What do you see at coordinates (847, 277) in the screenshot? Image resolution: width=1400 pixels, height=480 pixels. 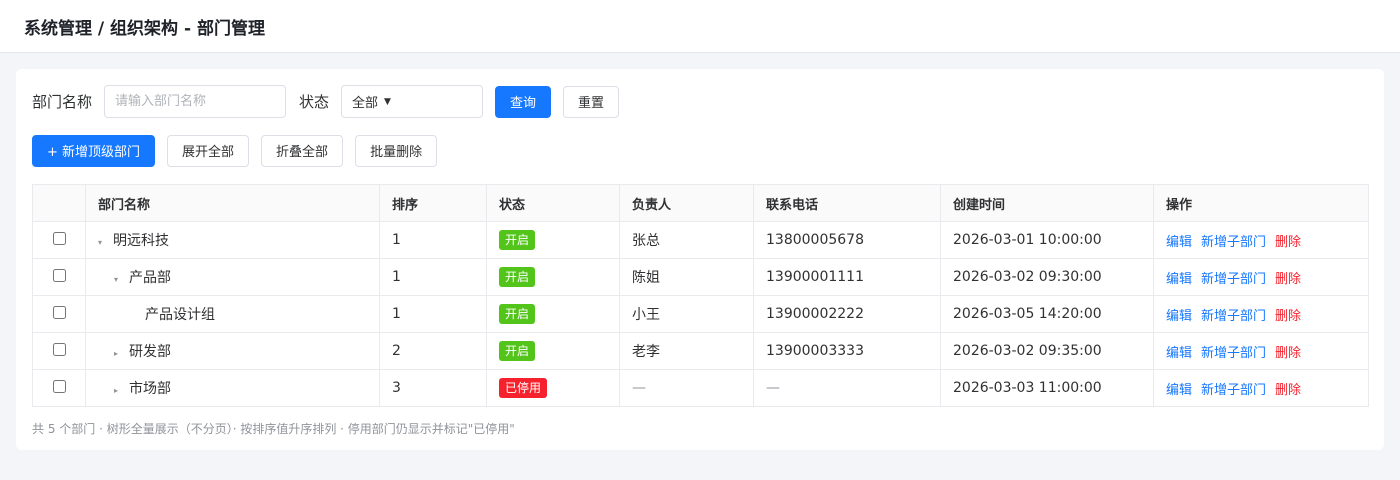 I see `phone-cell: 13900001111` at bounding box center [847, 277].